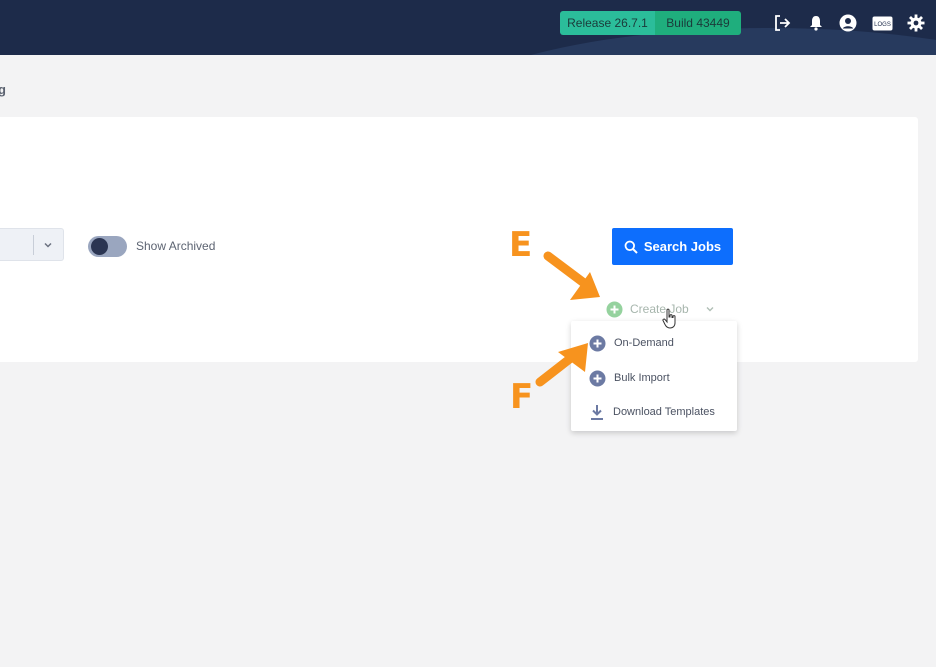  I want to click on toggle-knob, so click(99, 246).